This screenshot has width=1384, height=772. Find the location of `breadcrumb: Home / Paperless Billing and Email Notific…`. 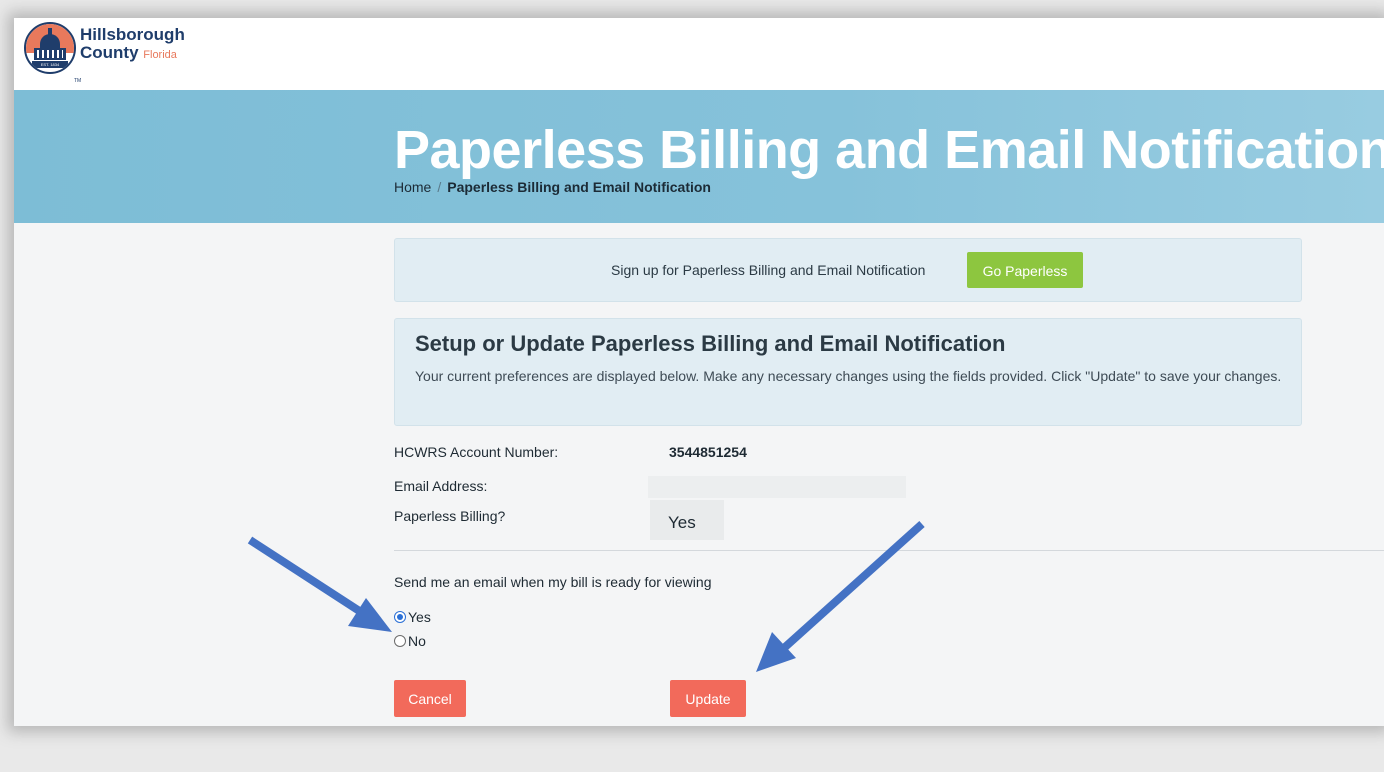

breadcrumb: Home / Paperless Billing and Email Notific… is located at coordinates (552, 187).